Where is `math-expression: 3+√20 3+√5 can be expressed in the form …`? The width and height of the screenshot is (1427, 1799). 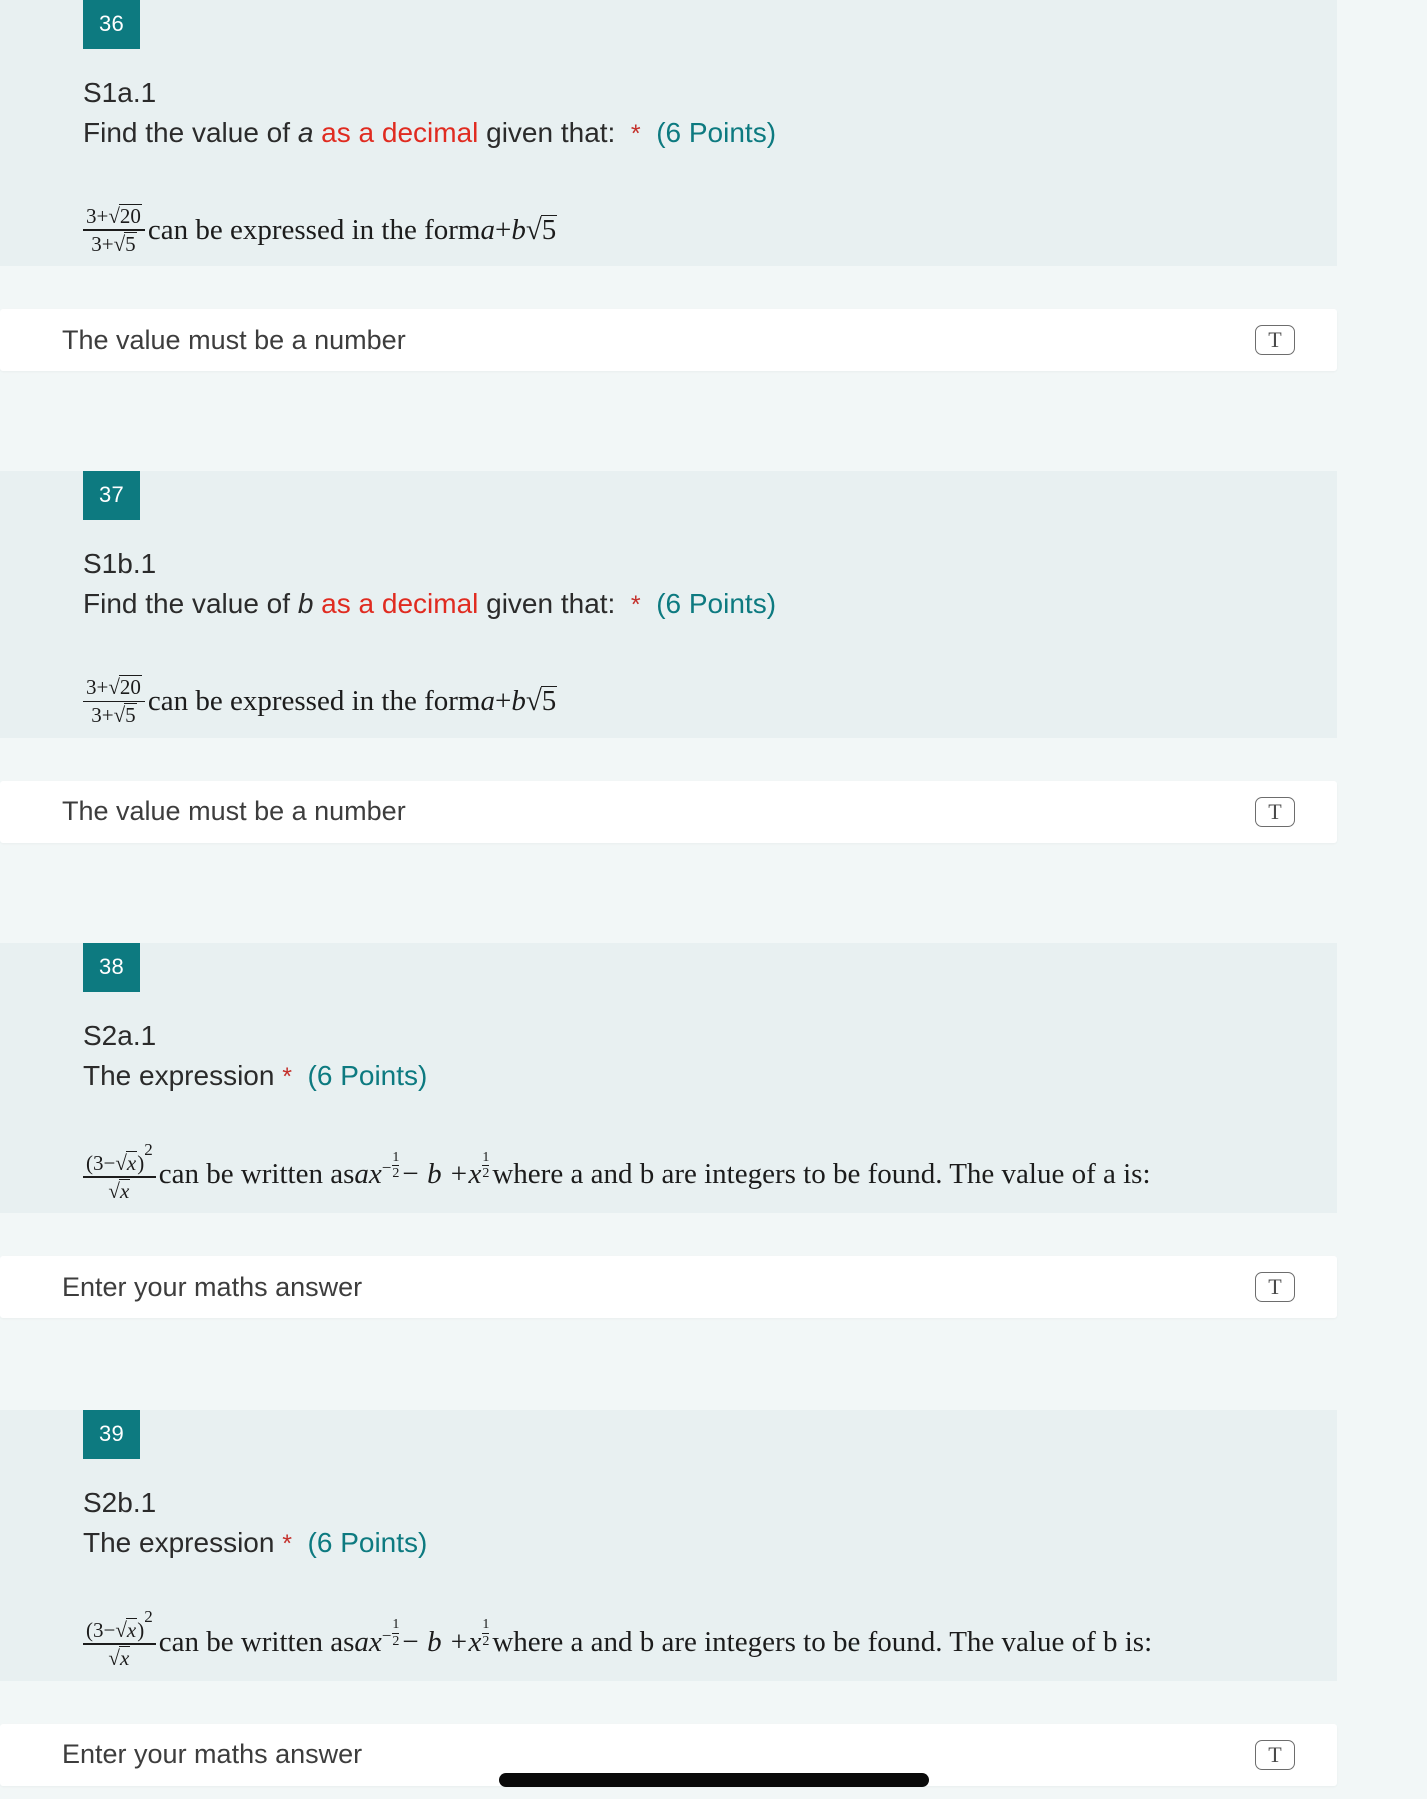 math-expression: 3+√20 3+√5 can be expressed in the form … is located at coordinates (668, 701).